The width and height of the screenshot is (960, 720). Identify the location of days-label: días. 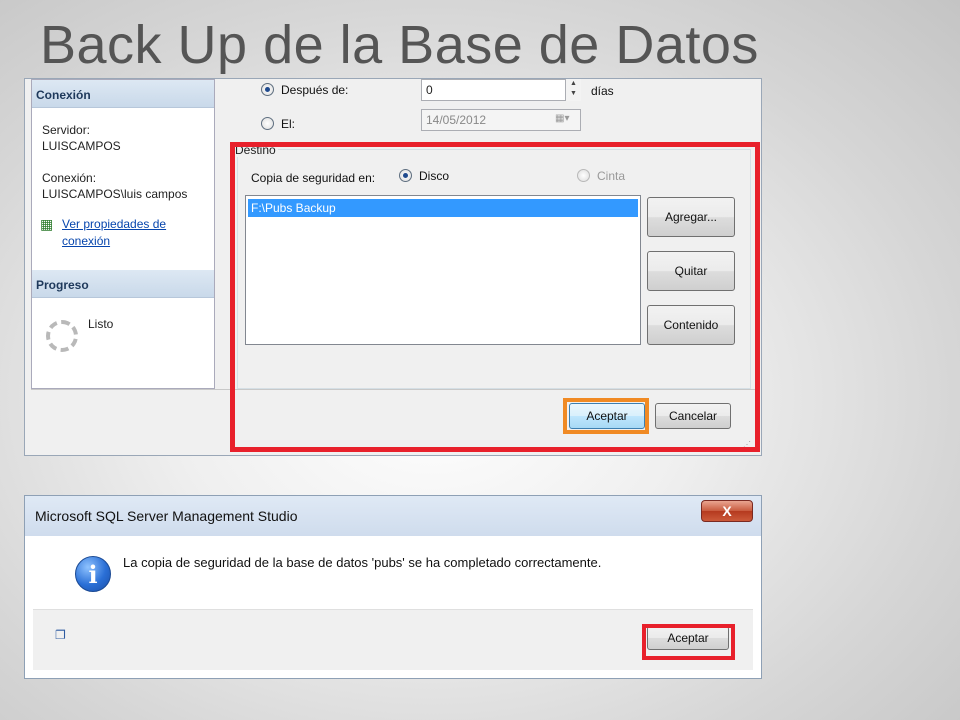
(602, 91).